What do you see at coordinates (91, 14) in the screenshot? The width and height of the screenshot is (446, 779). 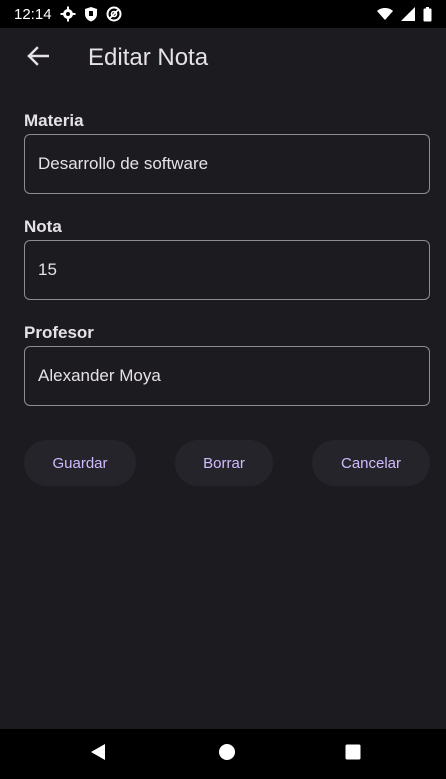 I see `shield-icon` at bounding box center [91, 14].